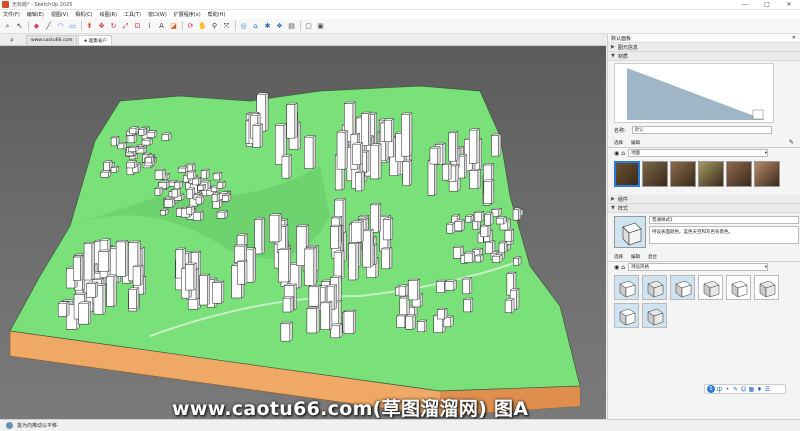 The image size is (800, 431). What do you see at coordinates (618, 257) in the screenshot?
I see `style-tab-select: 选择` at bounding box center [618, 257].